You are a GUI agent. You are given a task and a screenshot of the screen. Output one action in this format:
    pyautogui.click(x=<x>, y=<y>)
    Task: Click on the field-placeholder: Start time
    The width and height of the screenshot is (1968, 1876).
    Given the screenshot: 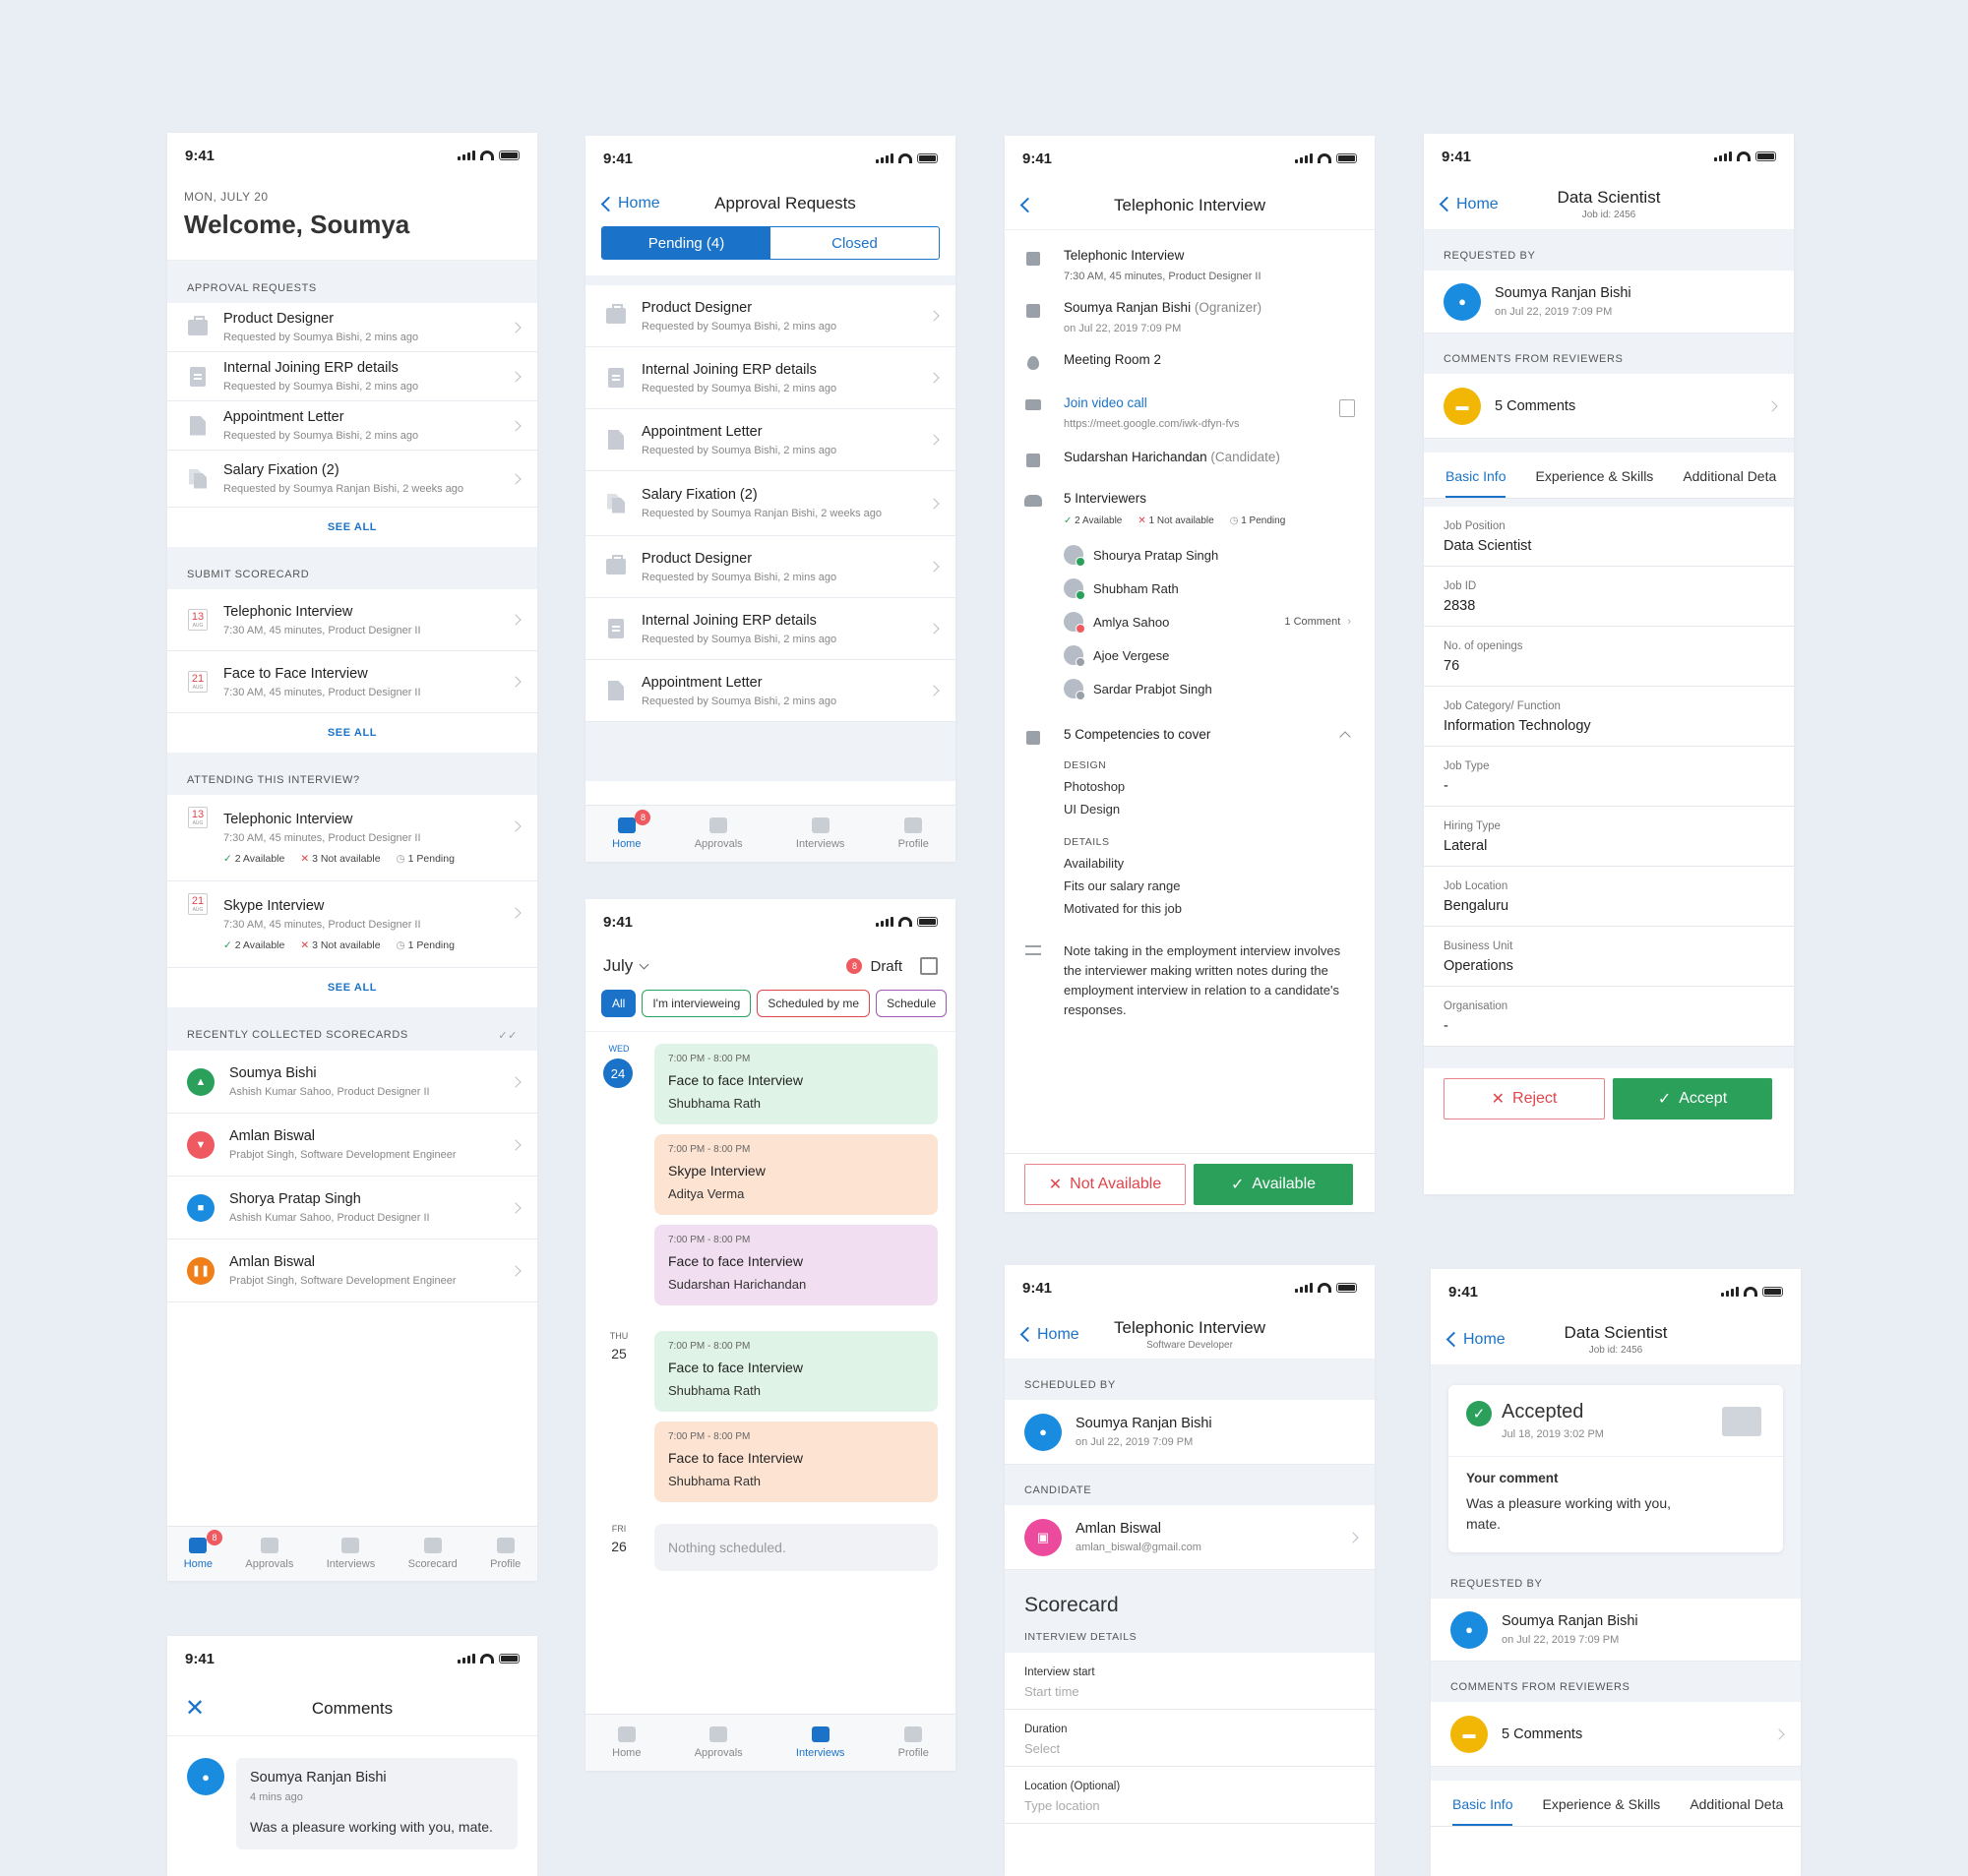 What is the action you would take?
    pyautogui.click(x=1190, y=1691)
    